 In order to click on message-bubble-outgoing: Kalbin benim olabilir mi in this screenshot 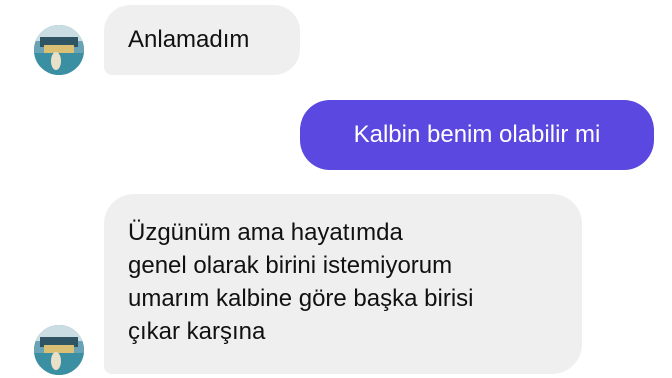, I will do `click(477, 135)`.